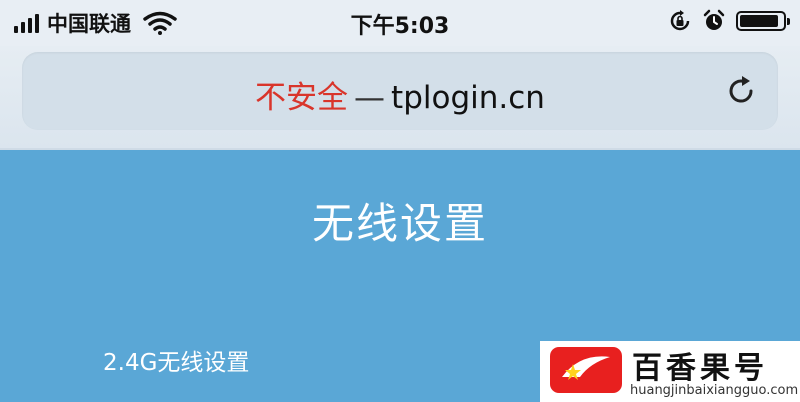 The height and width of the screenshot is (402, 800). Describe the element at coordinates (586, 370) in the screenshot. I see `watermark-logo-icon` at that location.